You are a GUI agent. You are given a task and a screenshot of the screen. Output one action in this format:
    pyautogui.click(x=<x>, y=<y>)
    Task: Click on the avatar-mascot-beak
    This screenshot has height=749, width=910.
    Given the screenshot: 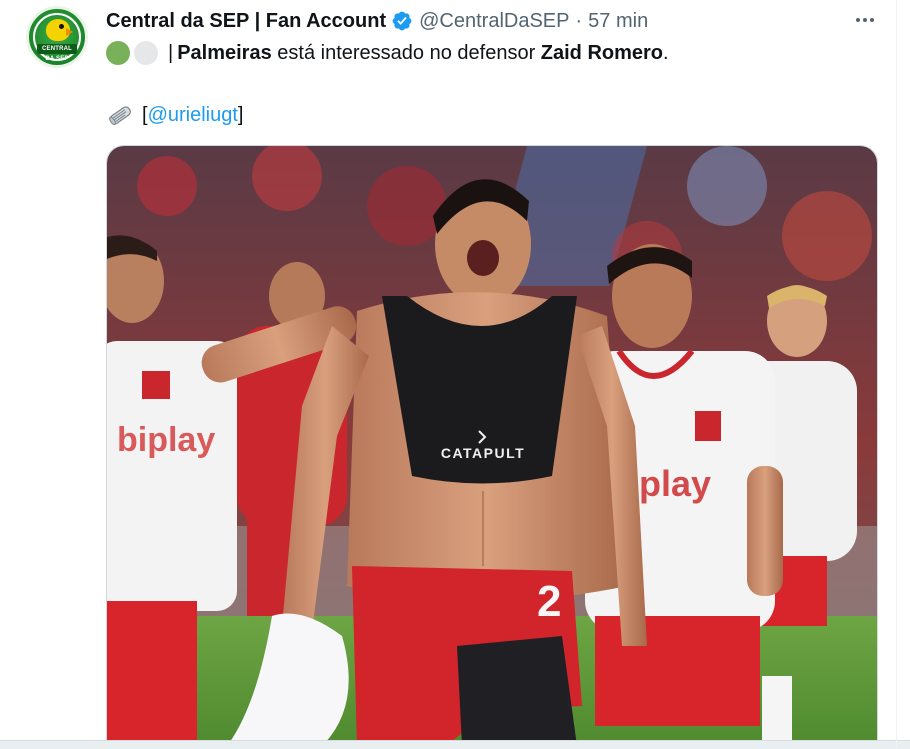 What is the action you would take?
    pyautogui.click(x=69, y=32)
    